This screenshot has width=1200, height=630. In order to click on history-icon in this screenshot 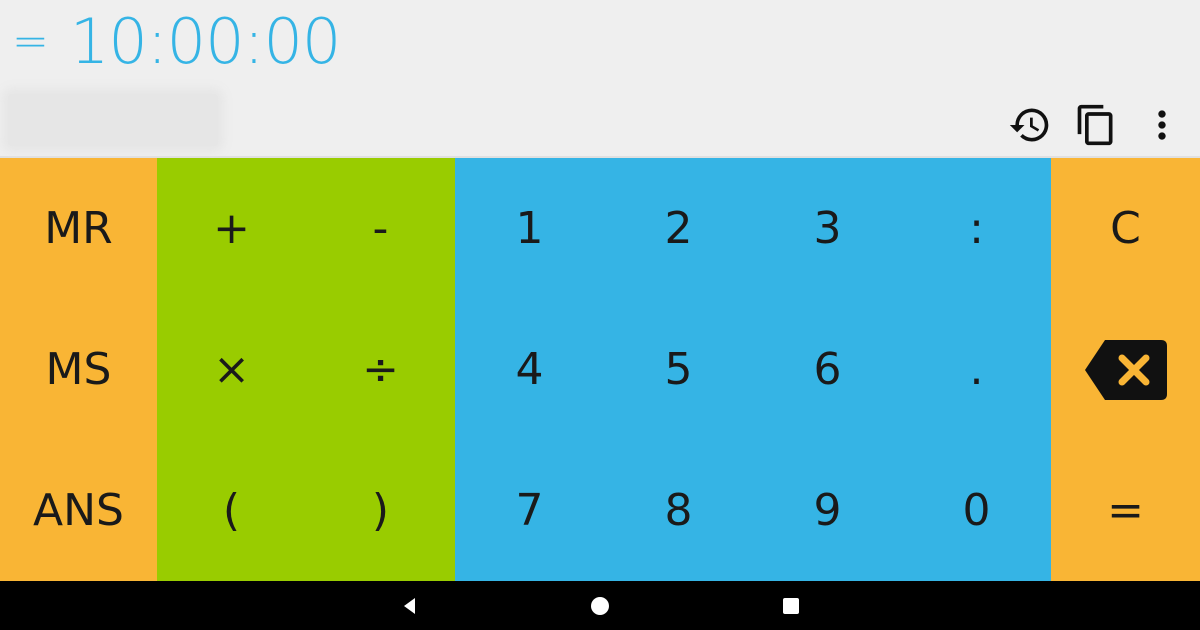, I will do `click(1029, 125)`.